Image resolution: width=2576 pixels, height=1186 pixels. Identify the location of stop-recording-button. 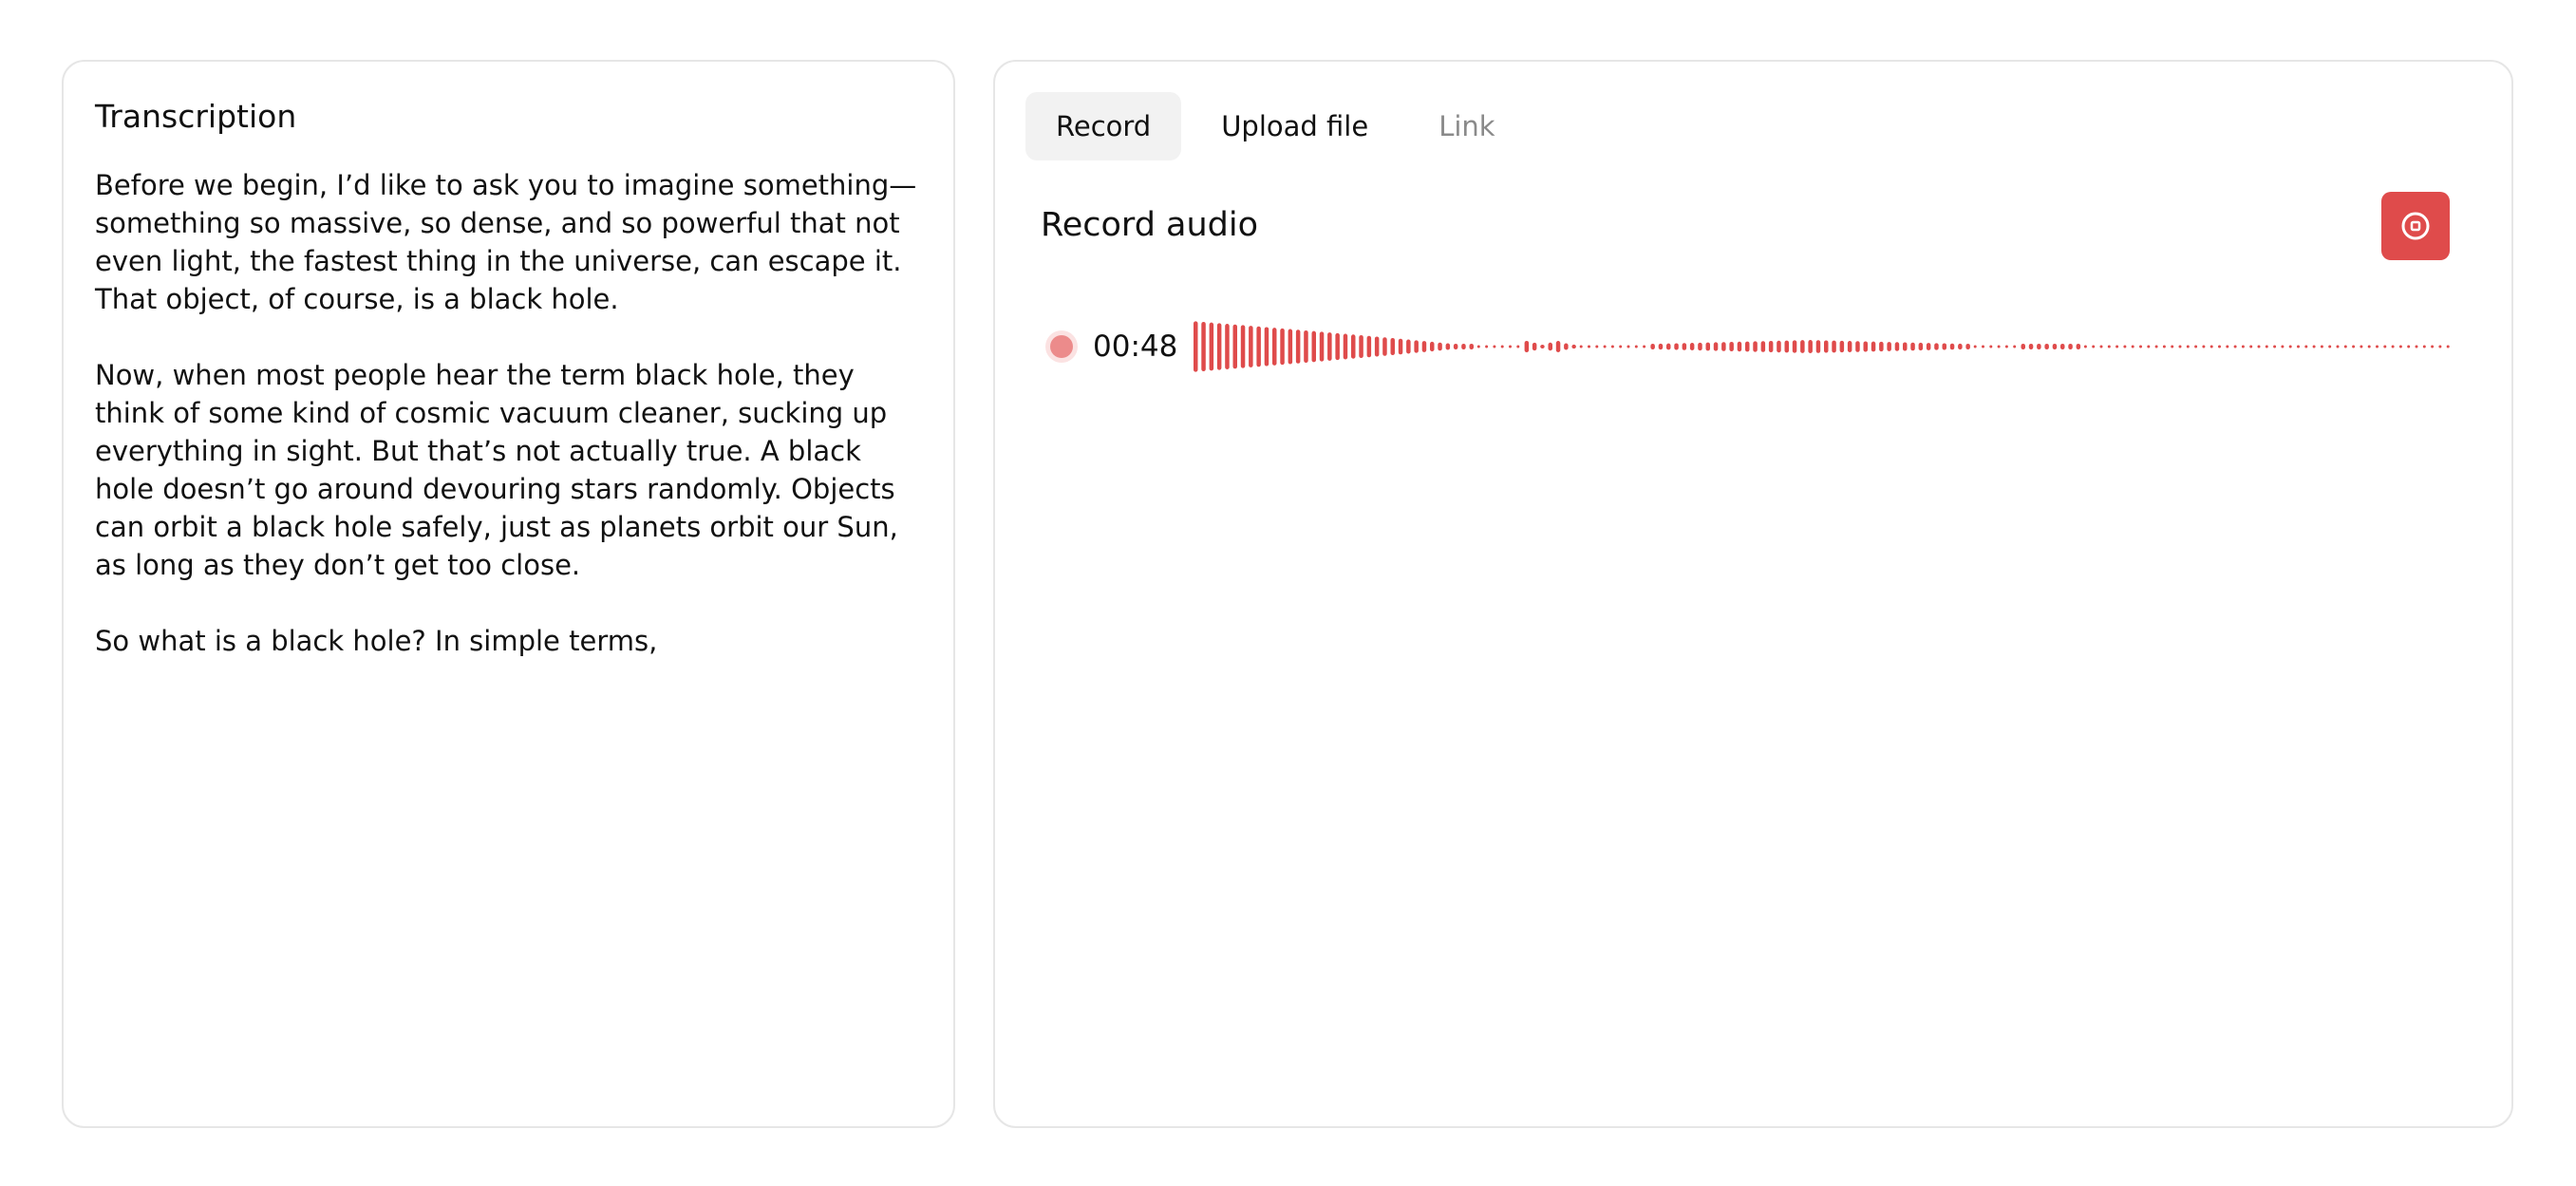
(2415, 226).